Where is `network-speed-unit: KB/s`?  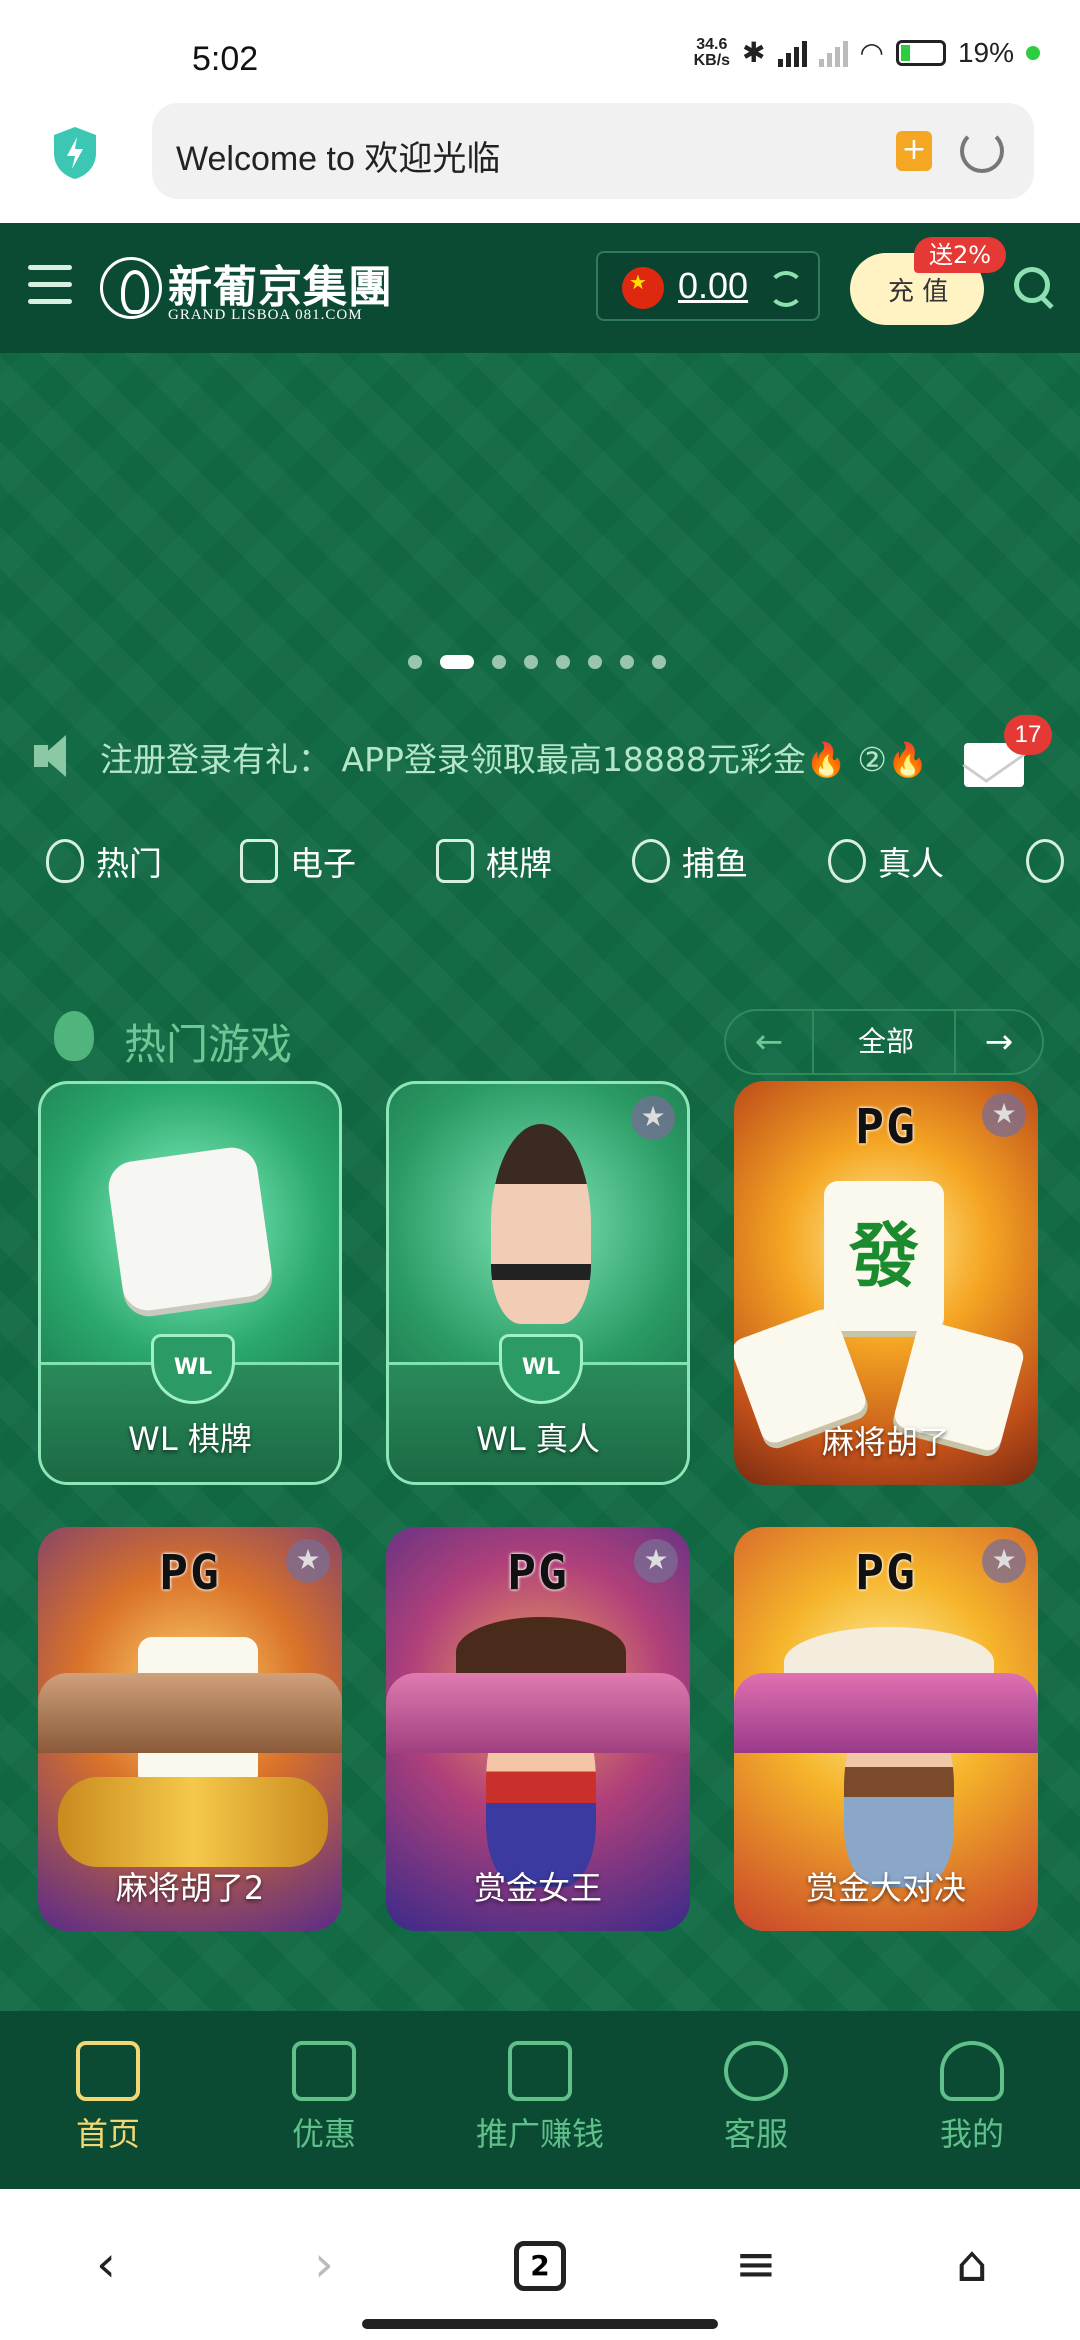 network-speed-unit: KB/s is located at coordinates (712, 60).